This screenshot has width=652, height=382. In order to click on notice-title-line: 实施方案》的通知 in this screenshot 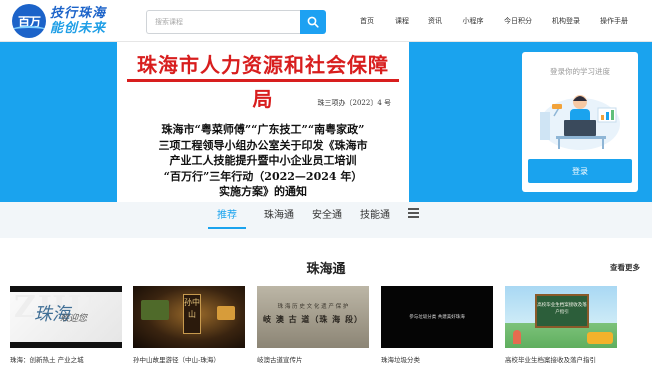, I will do `click(263, 191)`.